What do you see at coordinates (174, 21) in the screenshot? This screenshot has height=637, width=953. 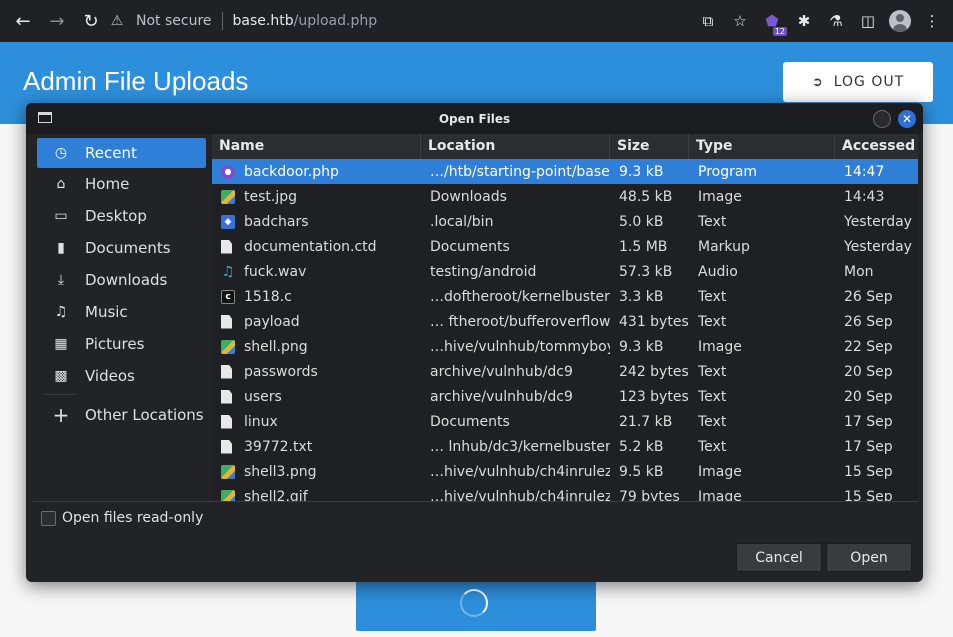 I see `security-label: Not secure` at bounding box center [174, 21].